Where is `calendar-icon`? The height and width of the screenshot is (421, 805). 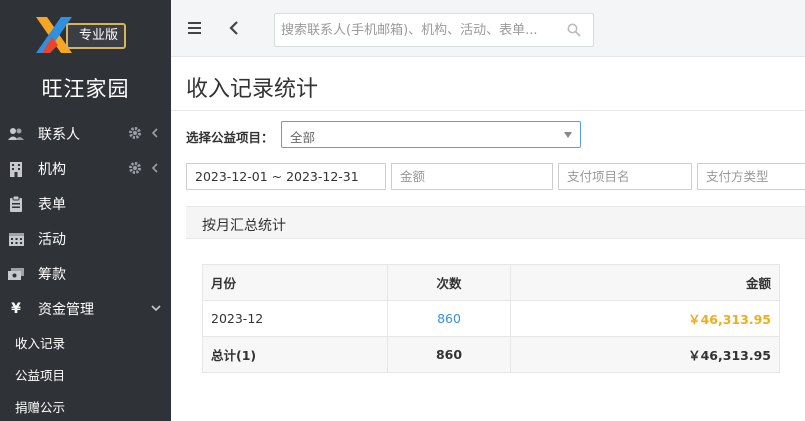
calendar-icon is located at coordinates (16, 239).